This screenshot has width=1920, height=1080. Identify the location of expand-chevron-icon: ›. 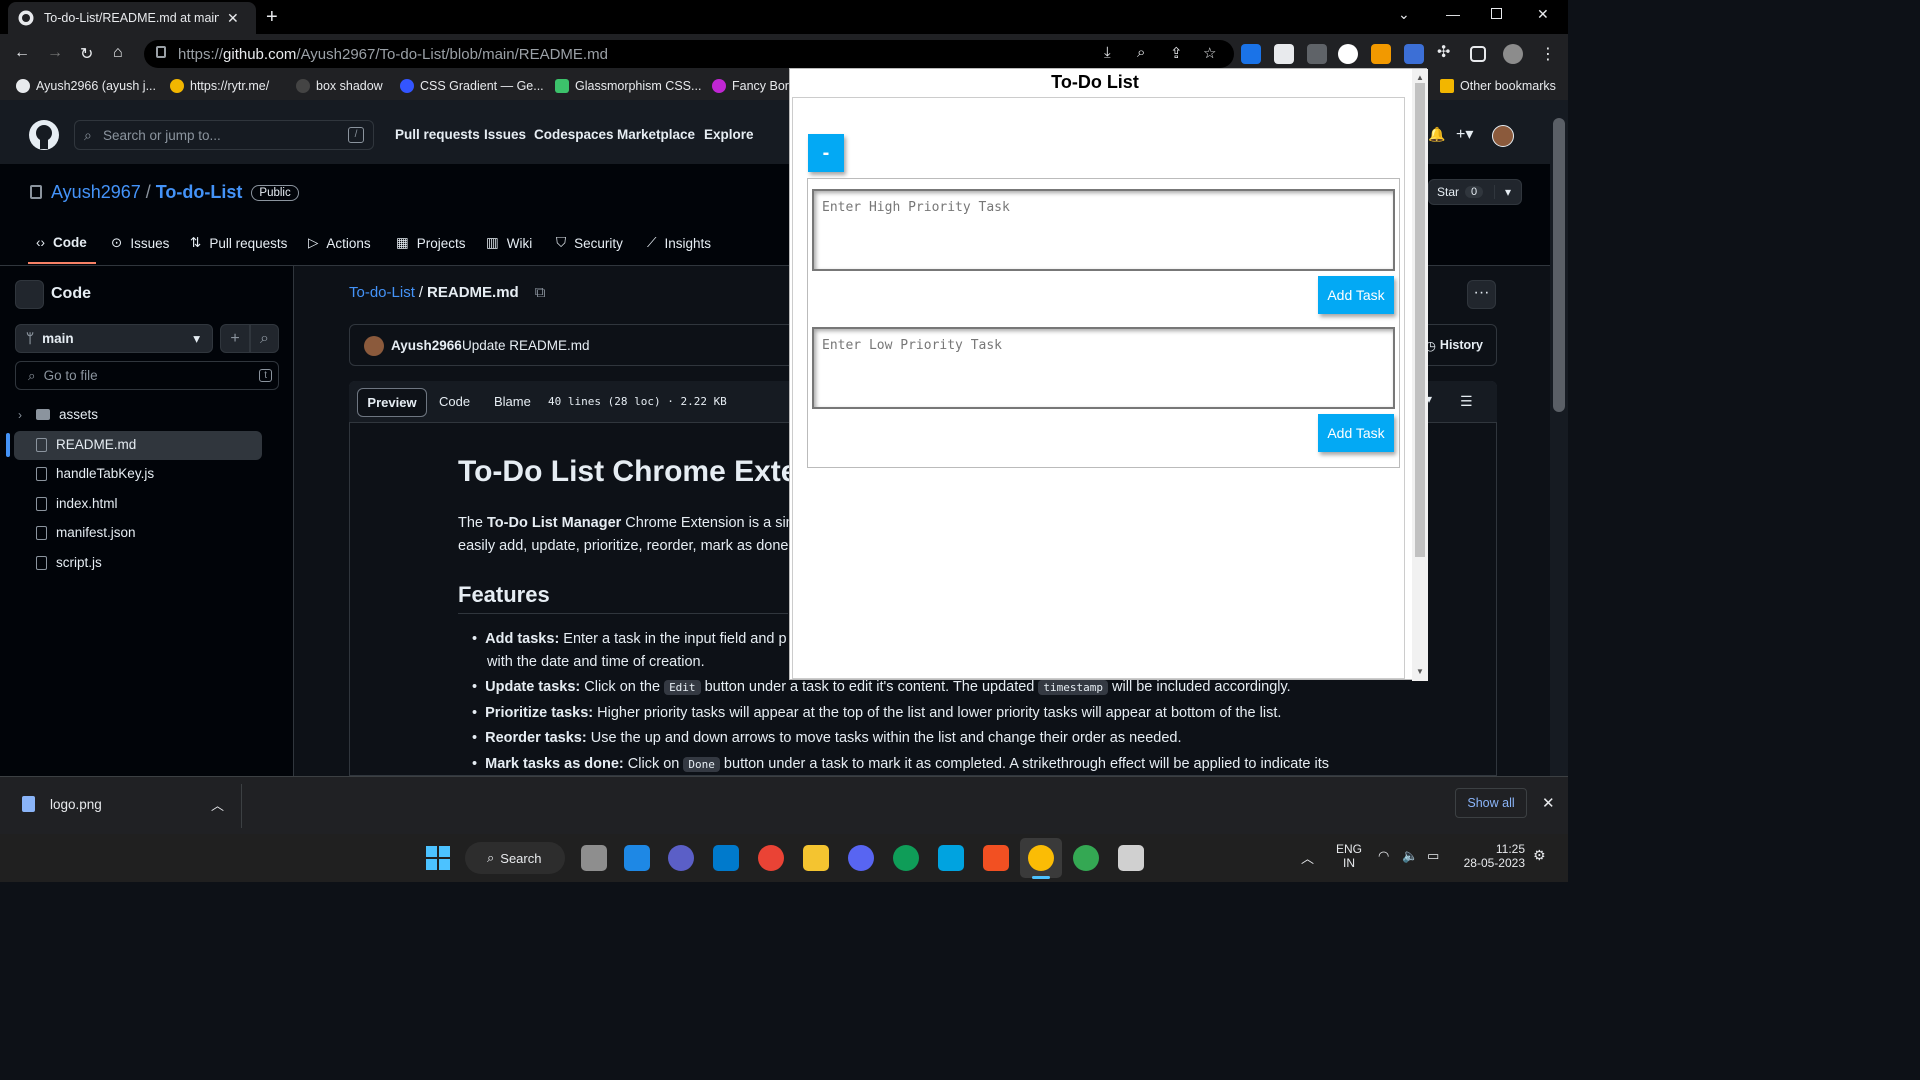
(20, 415).